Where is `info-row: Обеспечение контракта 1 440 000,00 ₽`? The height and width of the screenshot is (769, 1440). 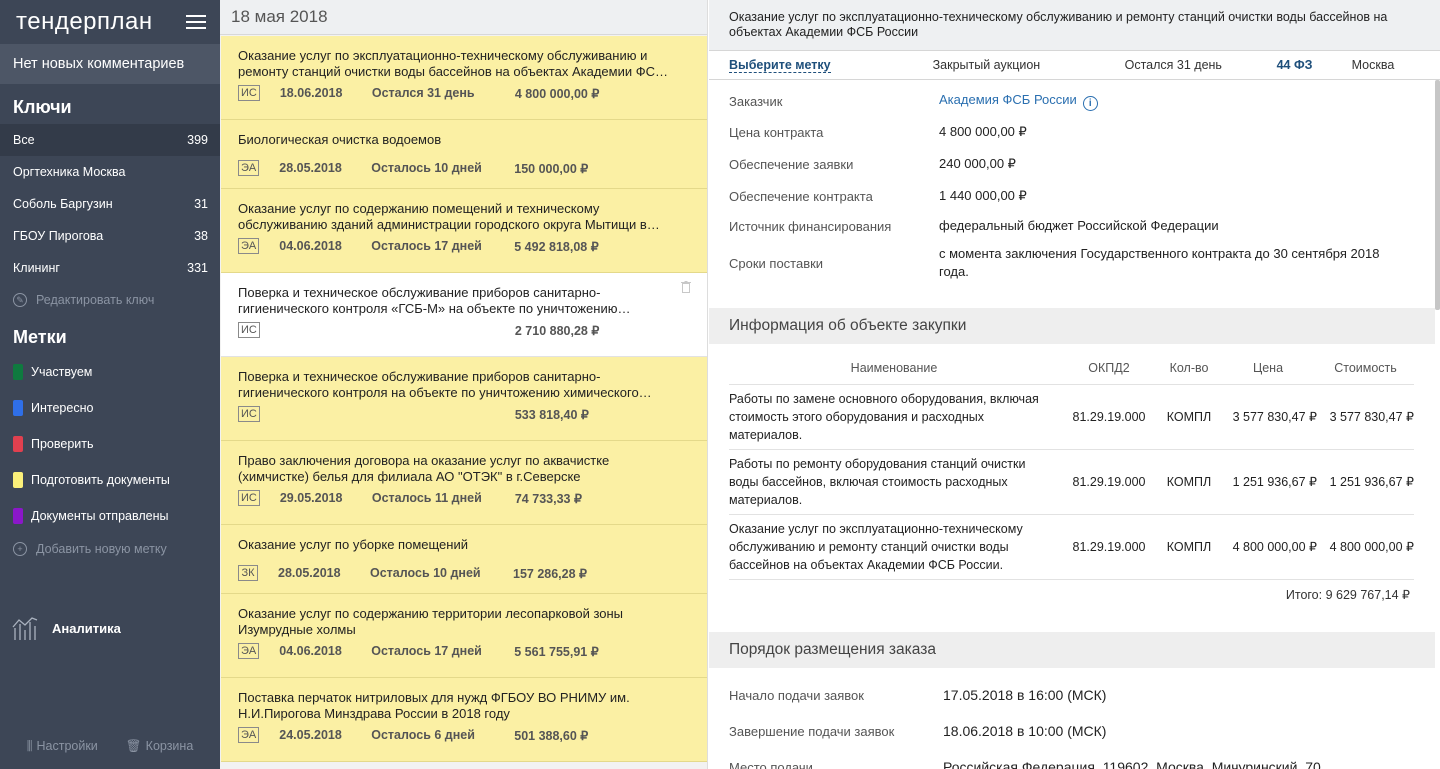 info-row: Обеспечение контракта 1 440 000,00 ₽ is located at coordinates (868, 196).